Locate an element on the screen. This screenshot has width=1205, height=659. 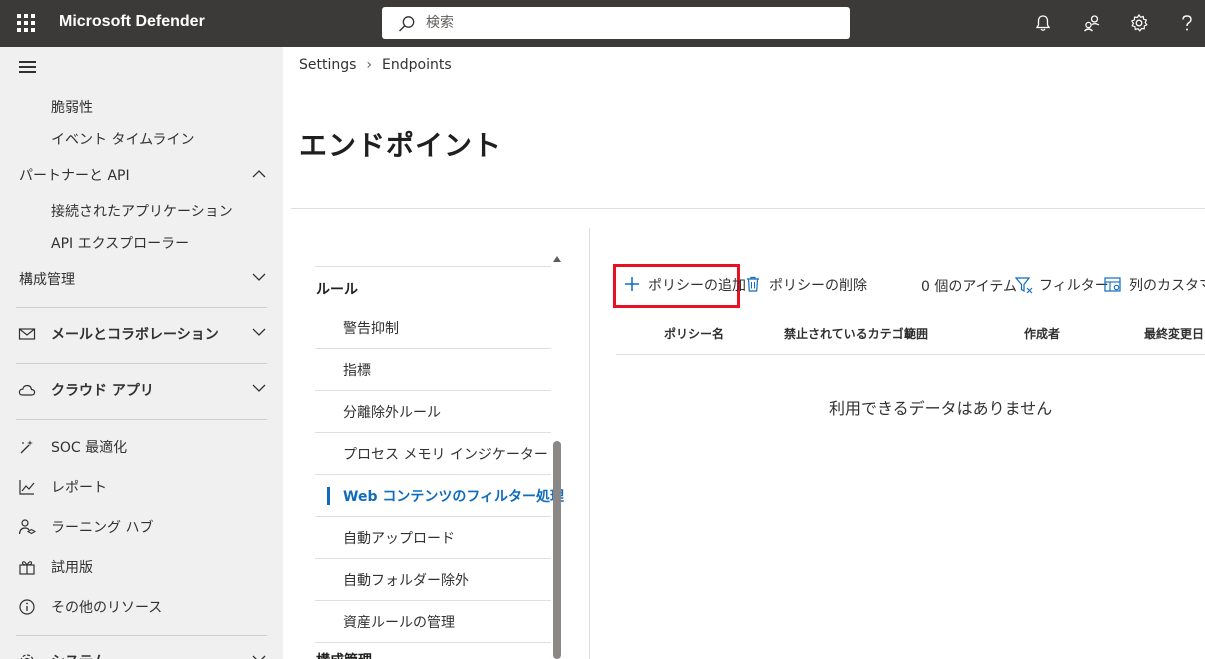
top-bar: Microsoft Defender is located at coordinates (602, 23).